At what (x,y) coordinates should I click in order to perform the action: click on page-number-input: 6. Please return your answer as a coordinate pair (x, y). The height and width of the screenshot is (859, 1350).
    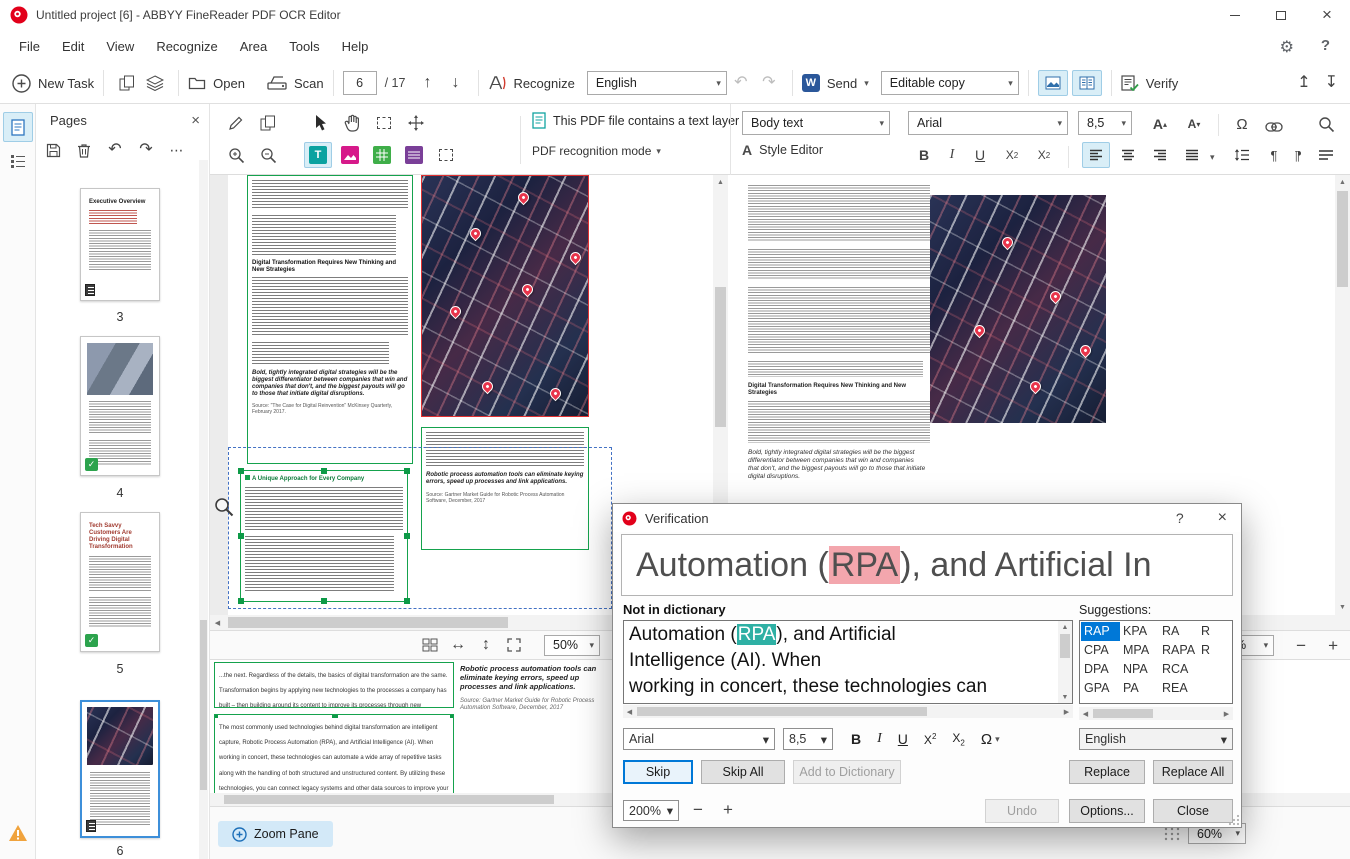
    Looking at the image, I should click on (359, 83).